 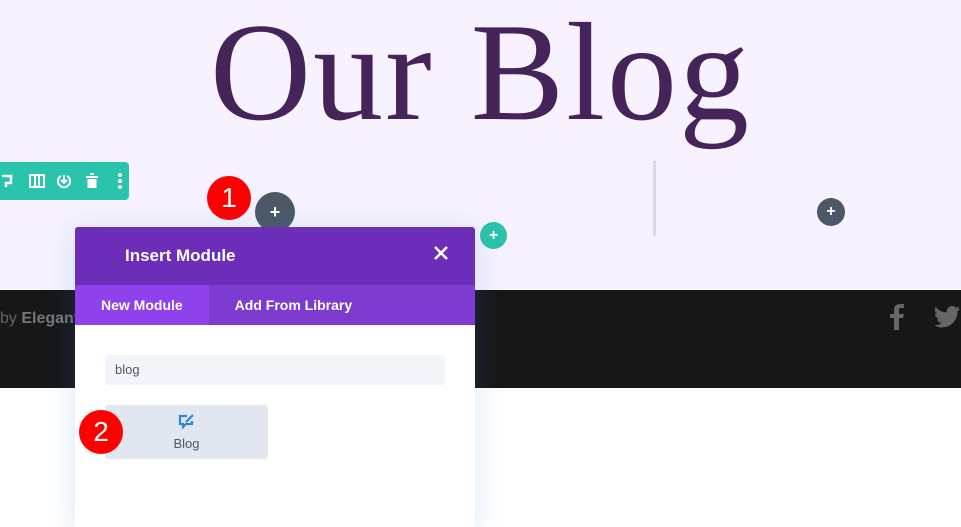 What do you see at coordinates (180, 255) in the screenshot?
I see `modal-title: Insert Module` at bounding box center [180, 255].